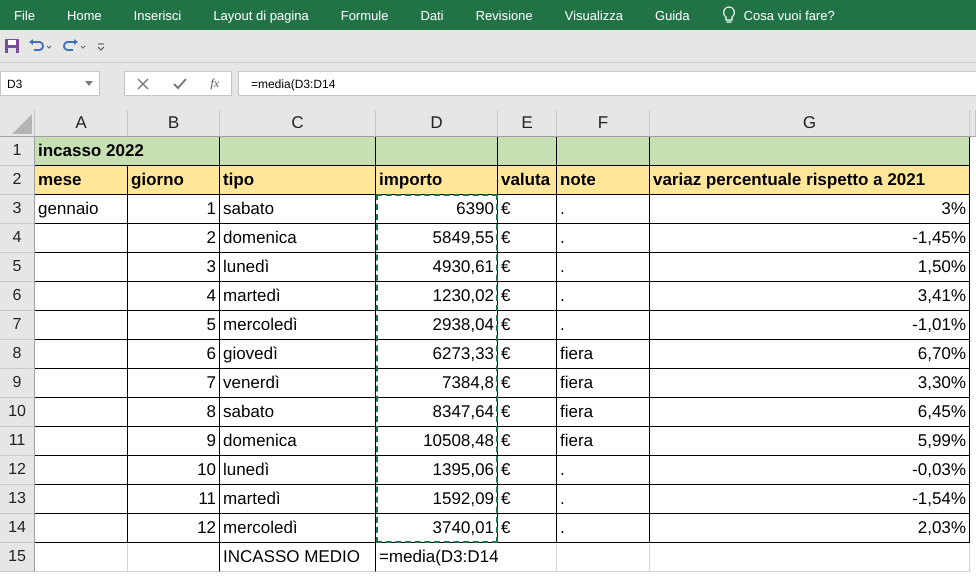 The width and height of the screenshot is (976, 578). I want to click on save-icon, so click(12, 46).